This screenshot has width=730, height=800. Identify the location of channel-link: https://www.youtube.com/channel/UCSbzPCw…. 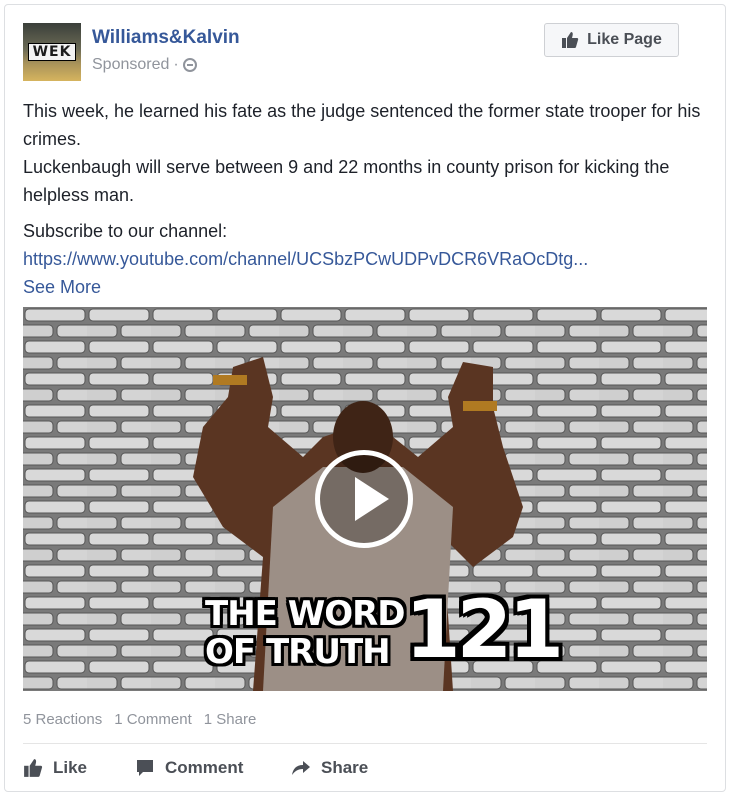
(305, 259).